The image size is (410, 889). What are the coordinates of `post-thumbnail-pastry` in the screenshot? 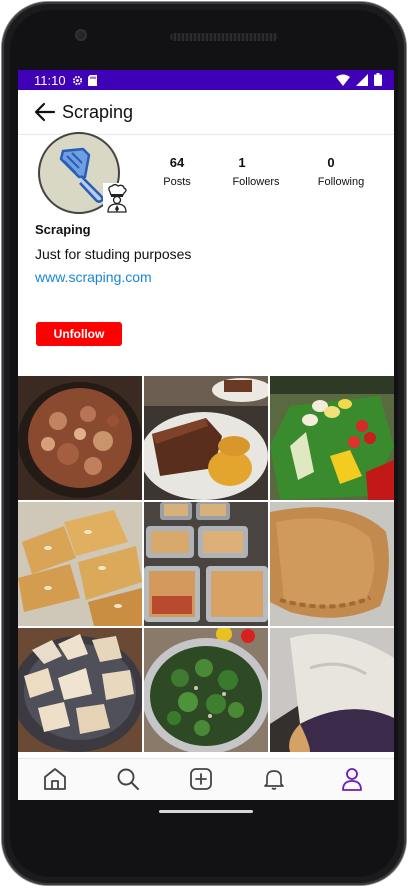 It's located at (332, 564).